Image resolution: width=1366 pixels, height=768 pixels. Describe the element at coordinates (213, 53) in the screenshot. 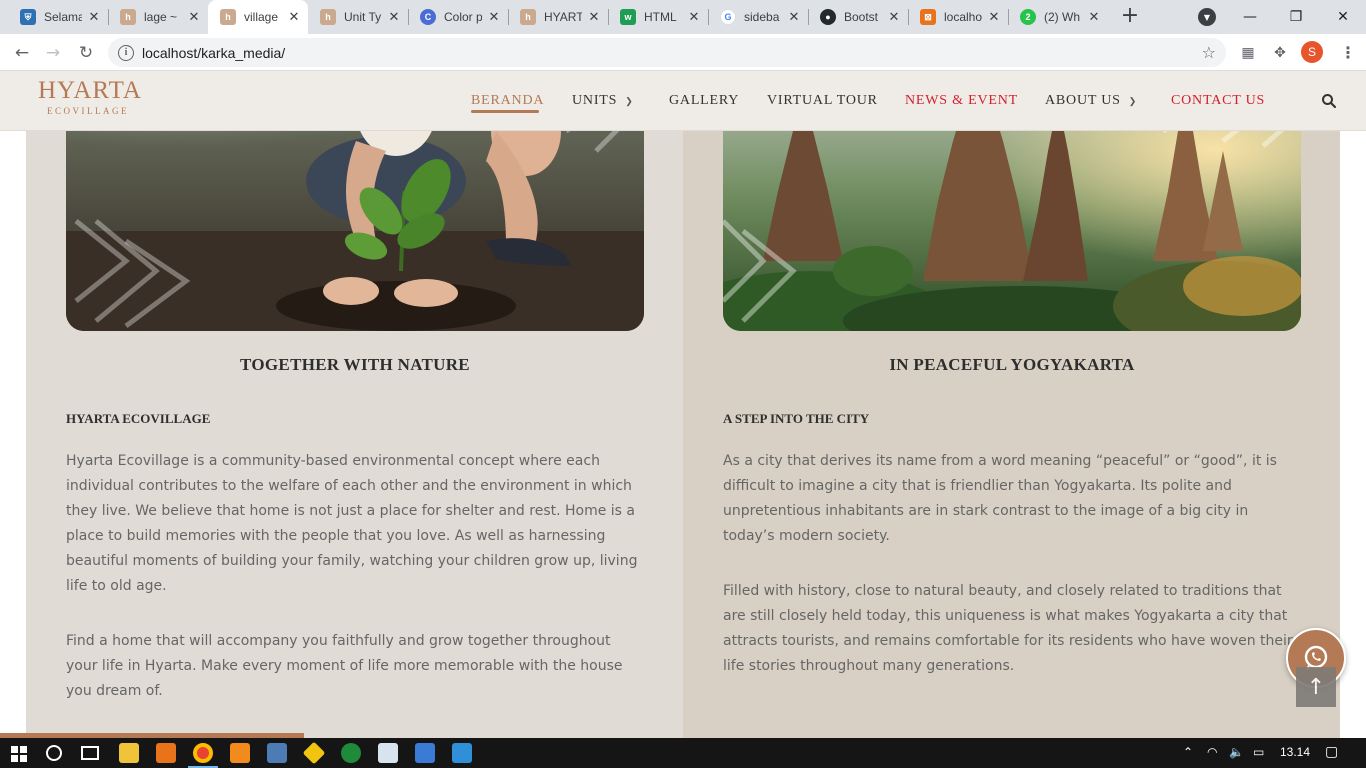

I see `url-text: localhost/karka_media/` at that location.